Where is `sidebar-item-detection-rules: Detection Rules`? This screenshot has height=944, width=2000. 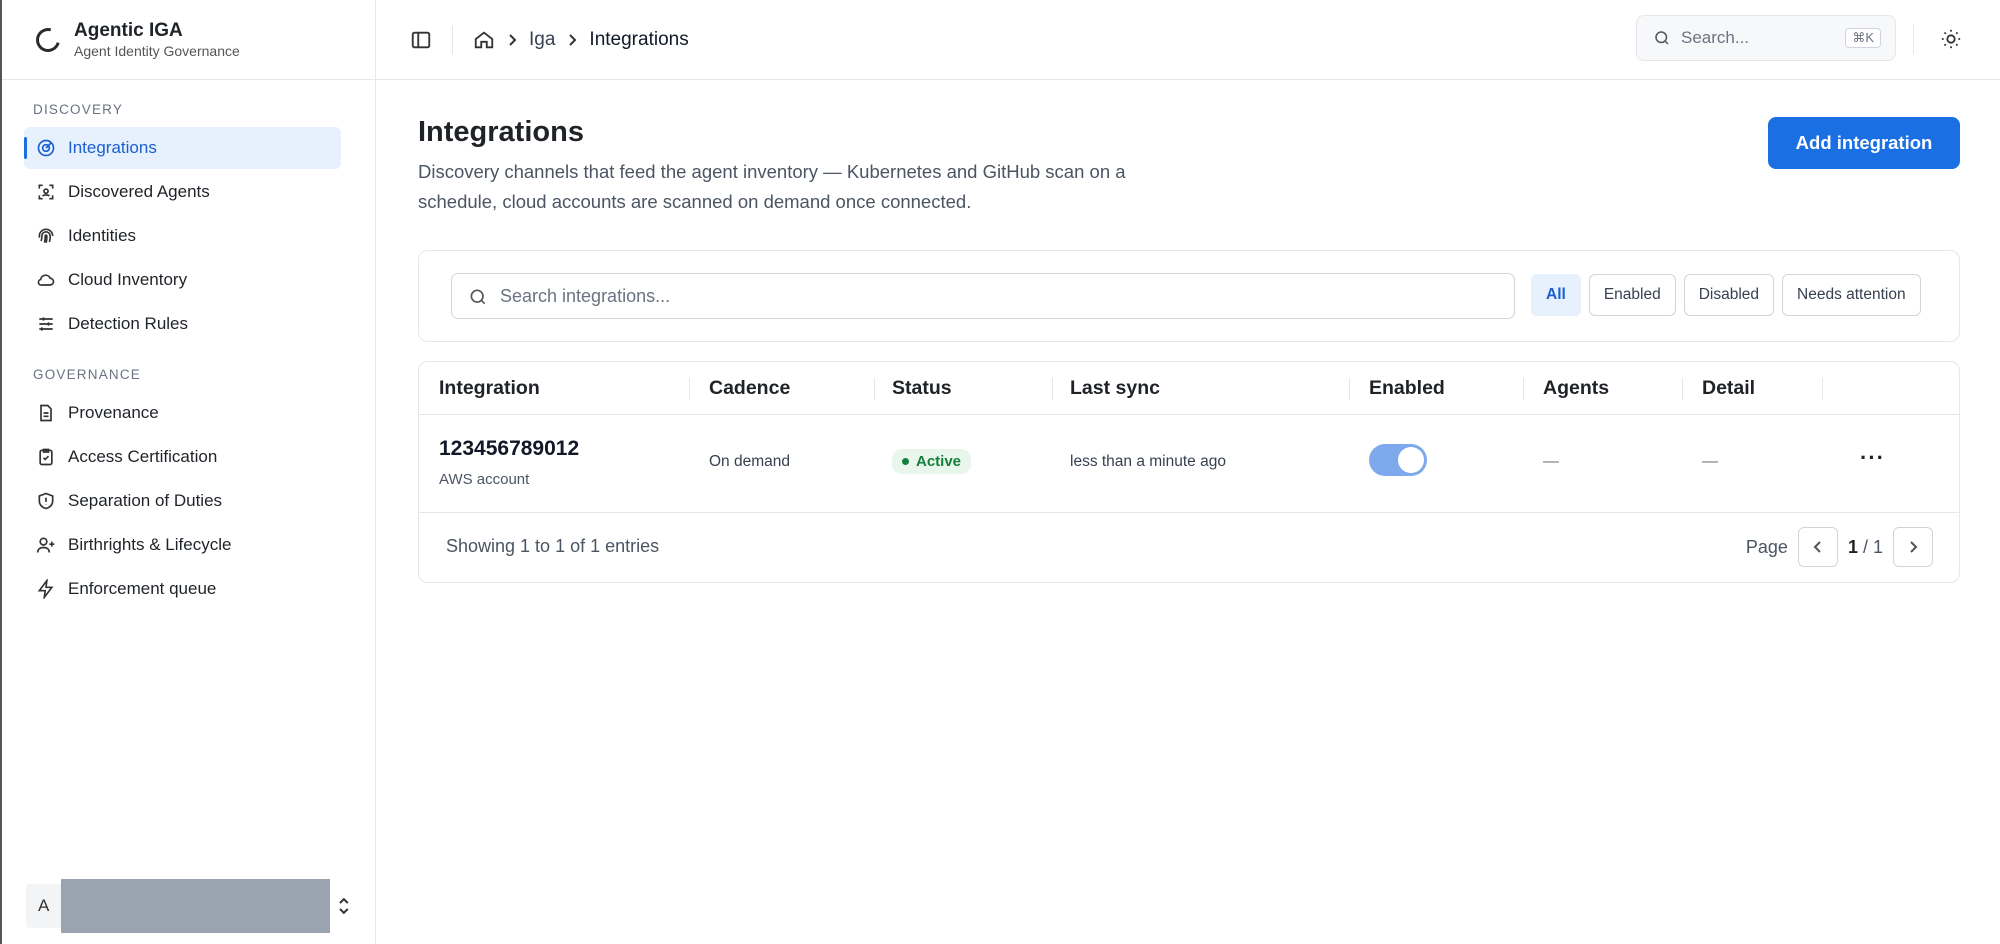
sidebar-item-detection-rules: Detection Rules is located at coordinates (182, 324).